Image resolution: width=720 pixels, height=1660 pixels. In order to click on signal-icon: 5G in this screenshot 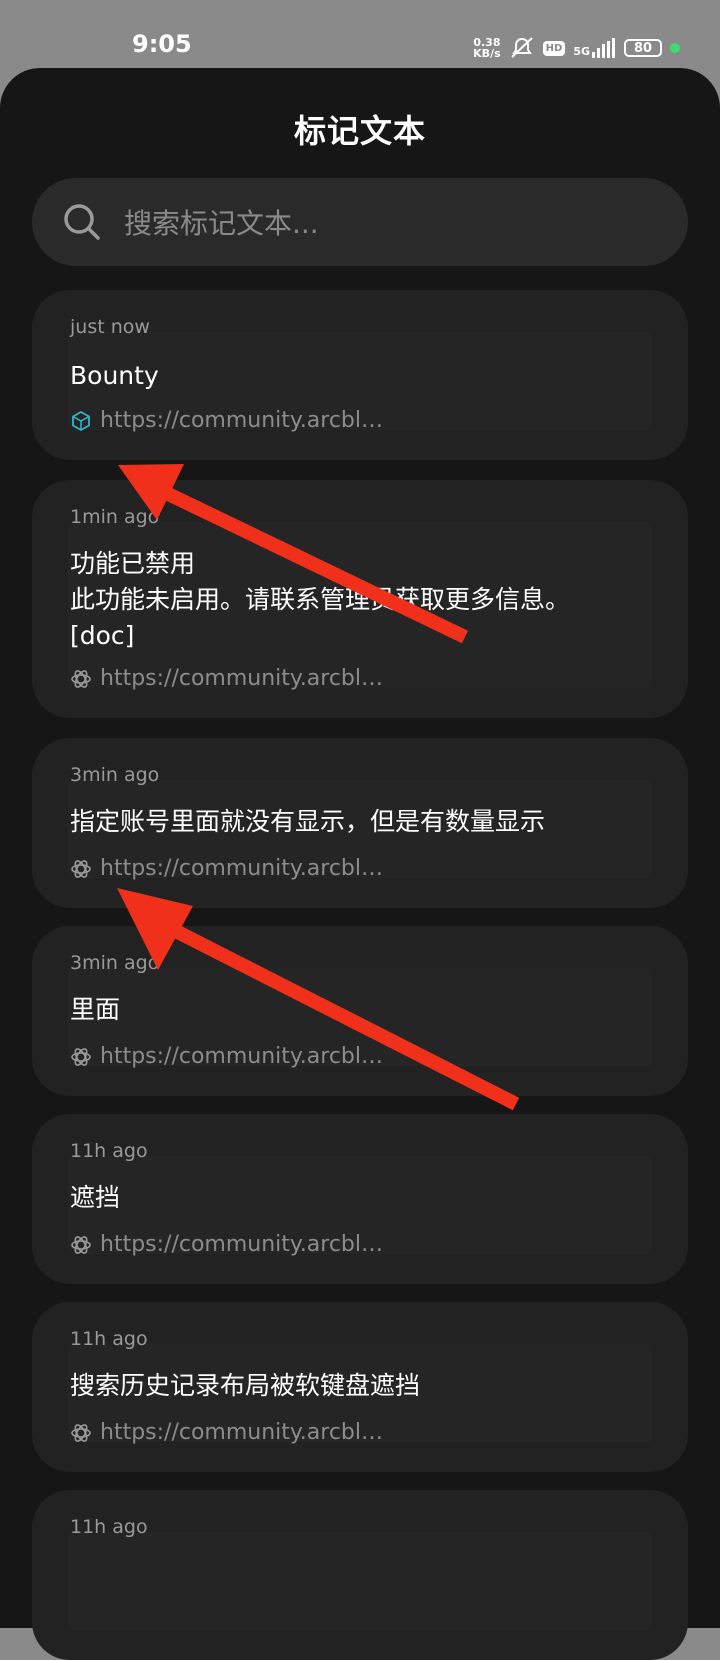, I will do `click(594, 48)`.